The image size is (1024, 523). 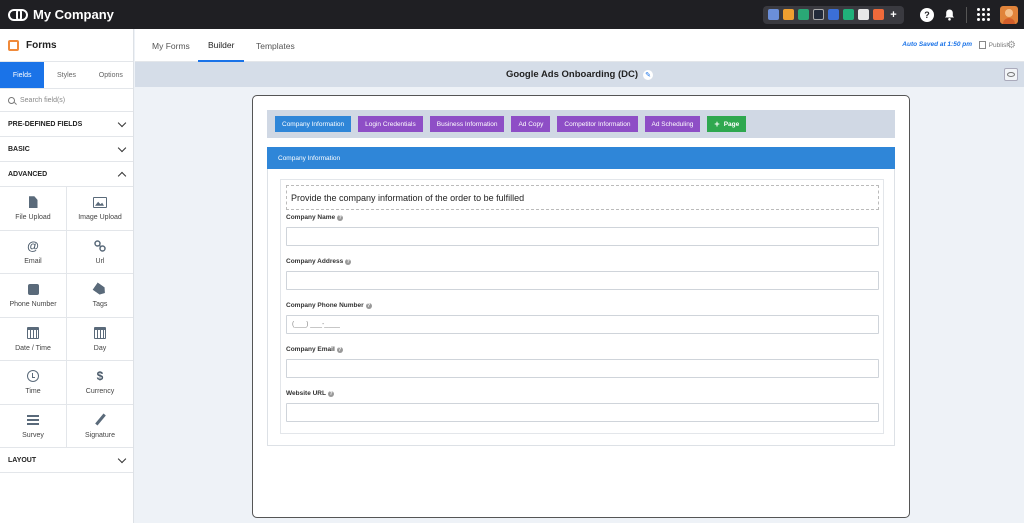 What do you see at coordinates (66, 174) in the screenshot?
I see `section-advanced: ADVANCED` at bounding box center [66, 174].